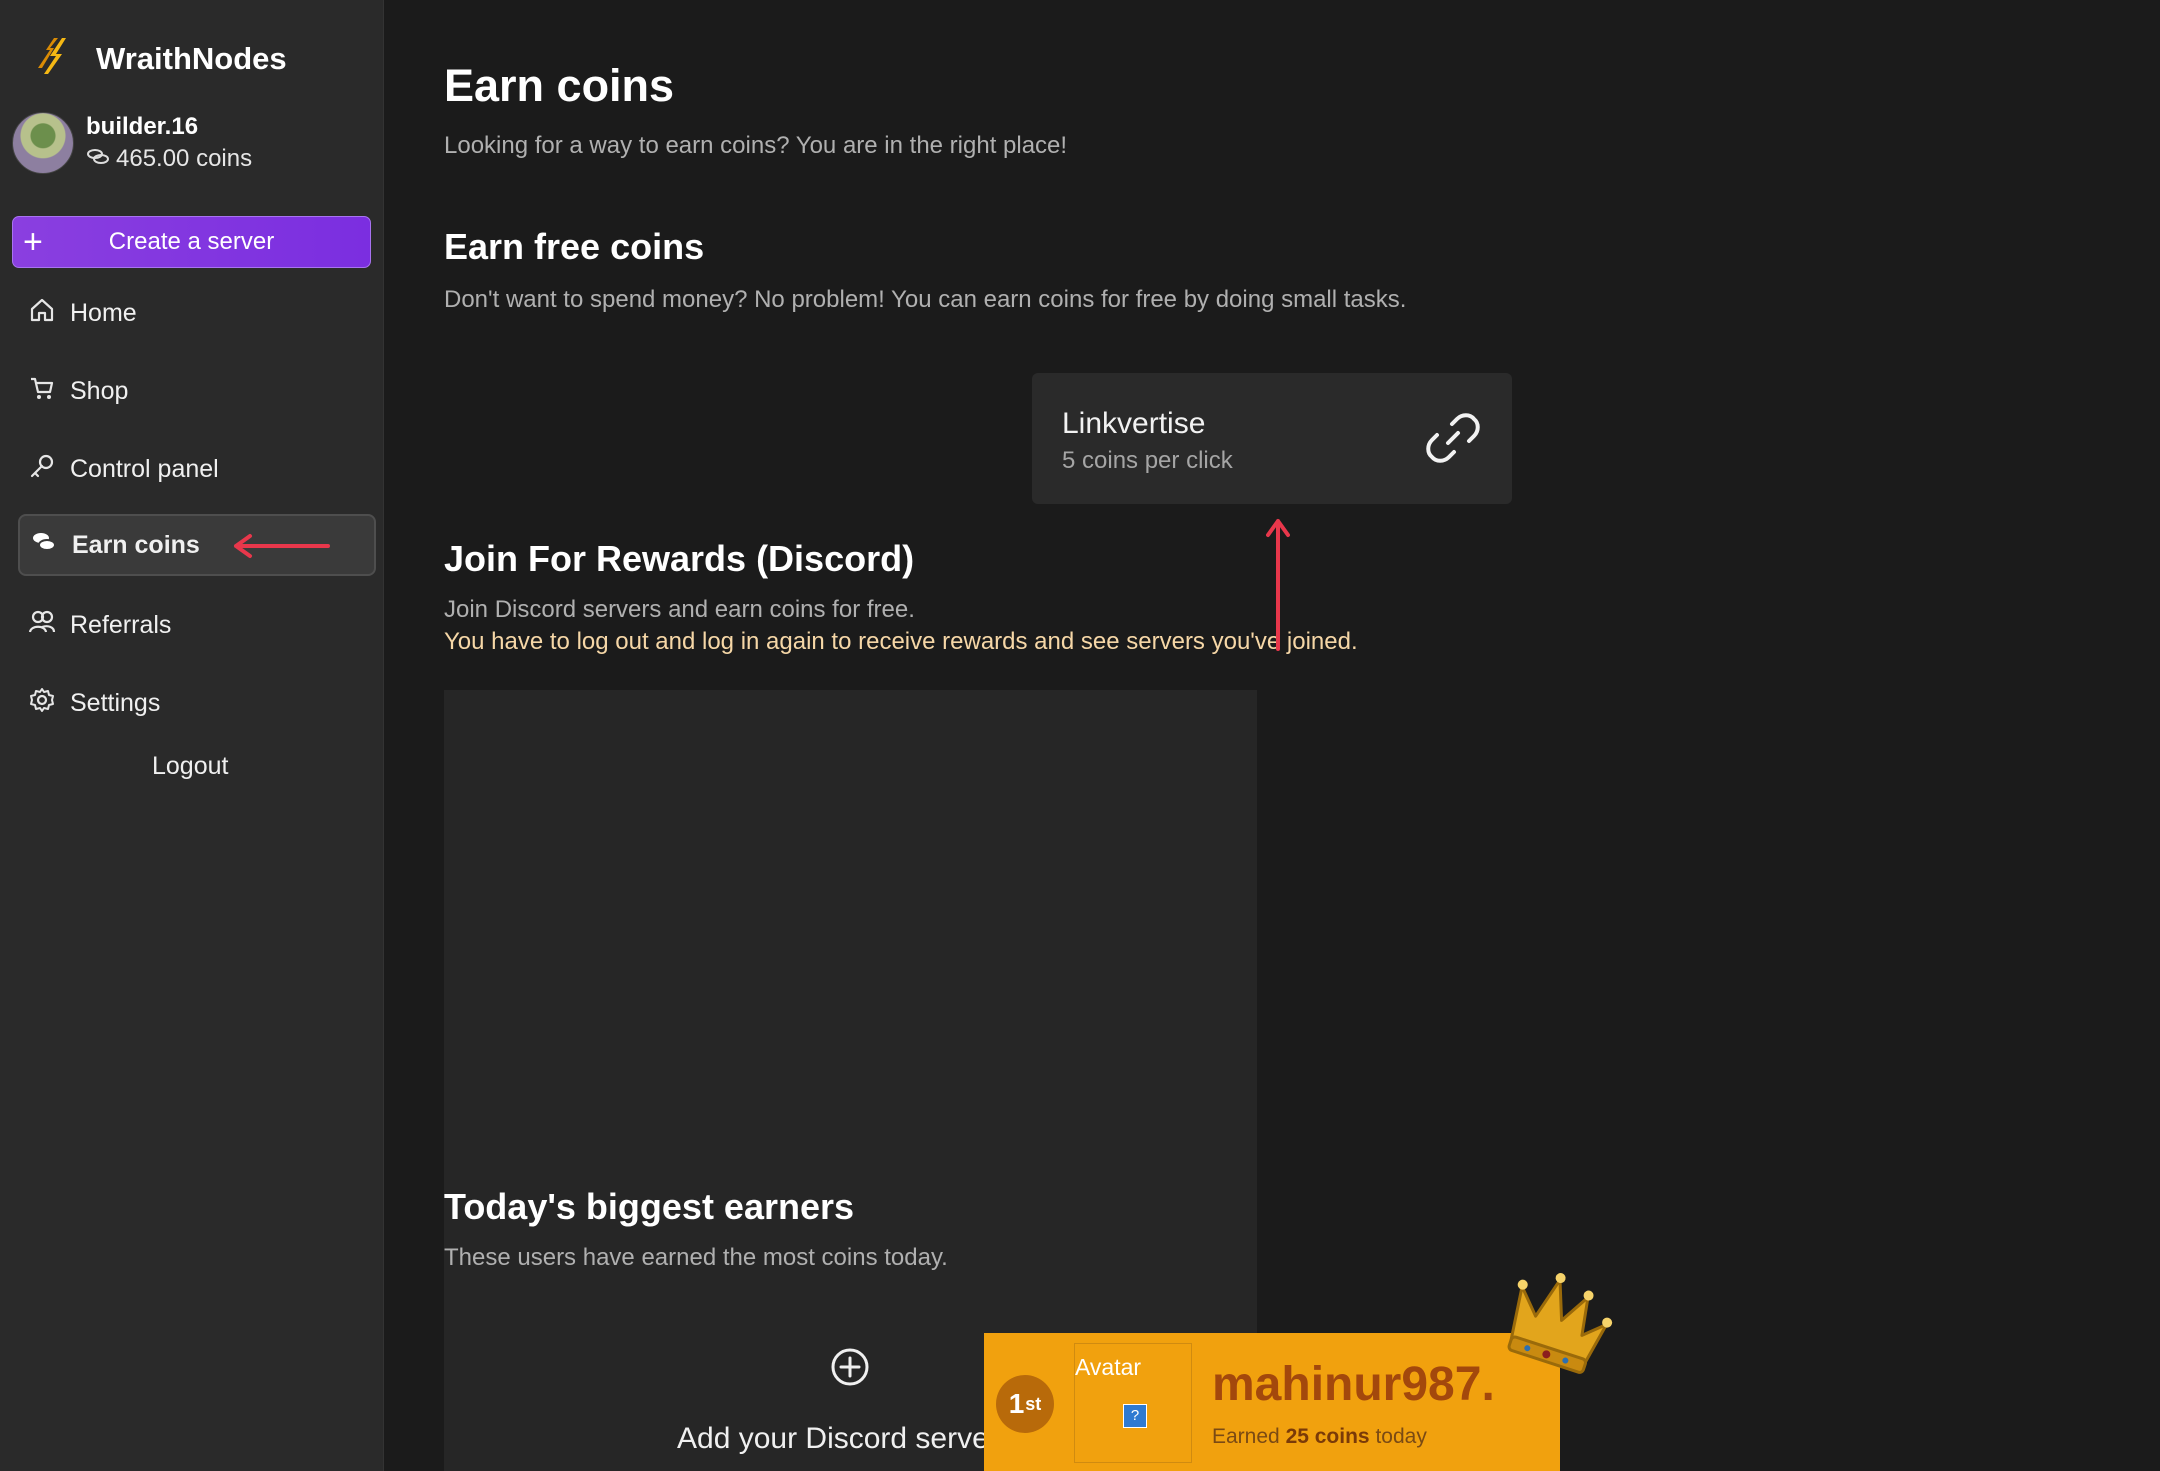 The image size is (2160, 1471). I want to click on earner-name: mahinur987., so click(1353, 1384).